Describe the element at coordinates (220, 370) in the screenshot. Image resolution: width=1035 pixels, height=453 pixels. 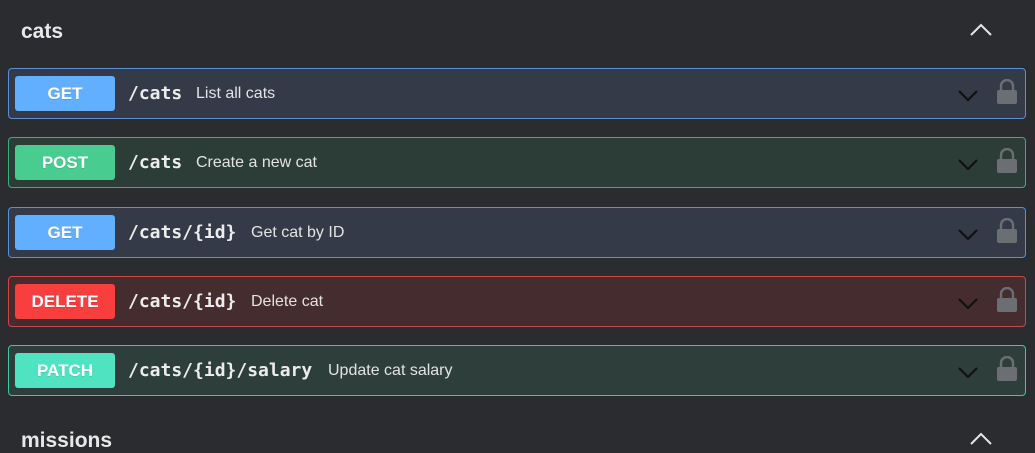
I see `operation-path: /cats/{id}/salary` at that location.